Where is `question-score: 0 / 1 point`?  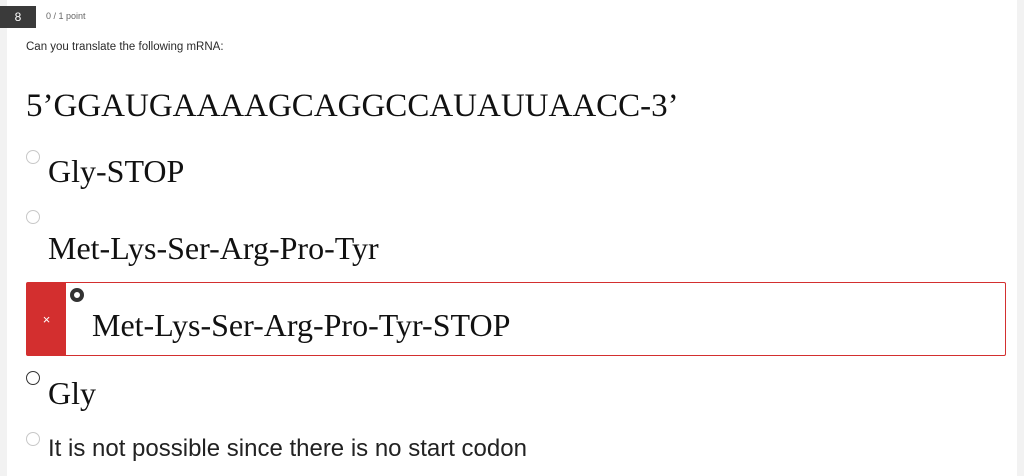
question-score: 0 / 1 point is located at coordinates (66, 16).